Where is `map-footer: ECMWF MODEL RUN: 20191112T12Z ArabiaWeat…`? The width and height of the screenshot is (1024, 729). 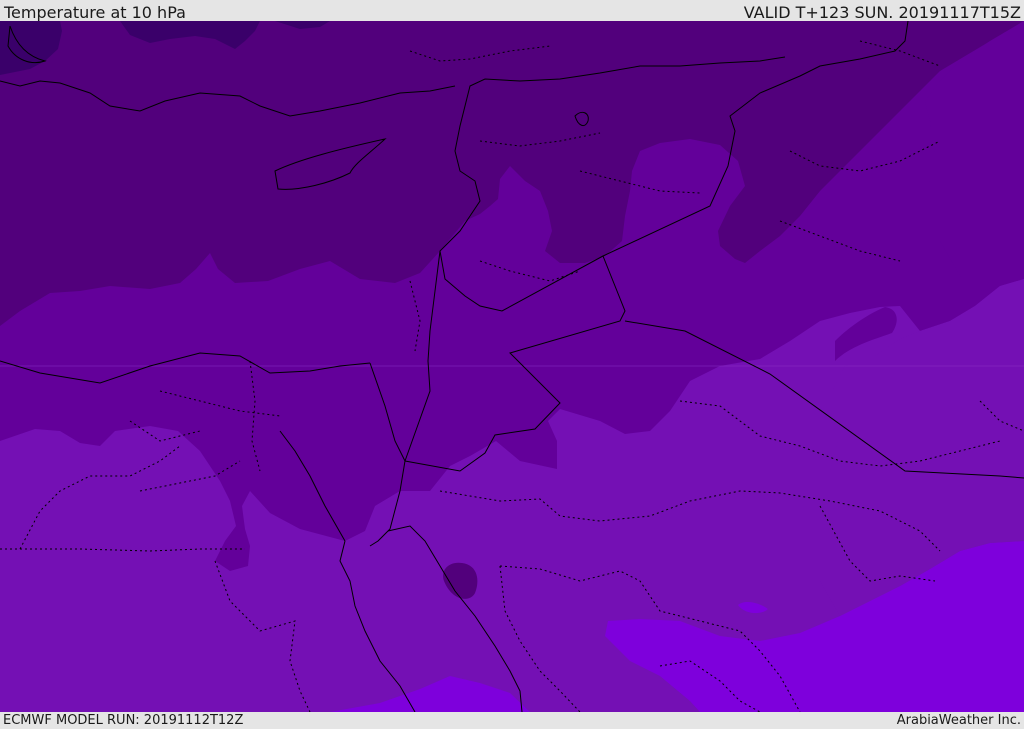 map-footer: ECMWF MODEL RUN: 20191112T12Z ArabiaWeat… is located at coordinates (512, 720).